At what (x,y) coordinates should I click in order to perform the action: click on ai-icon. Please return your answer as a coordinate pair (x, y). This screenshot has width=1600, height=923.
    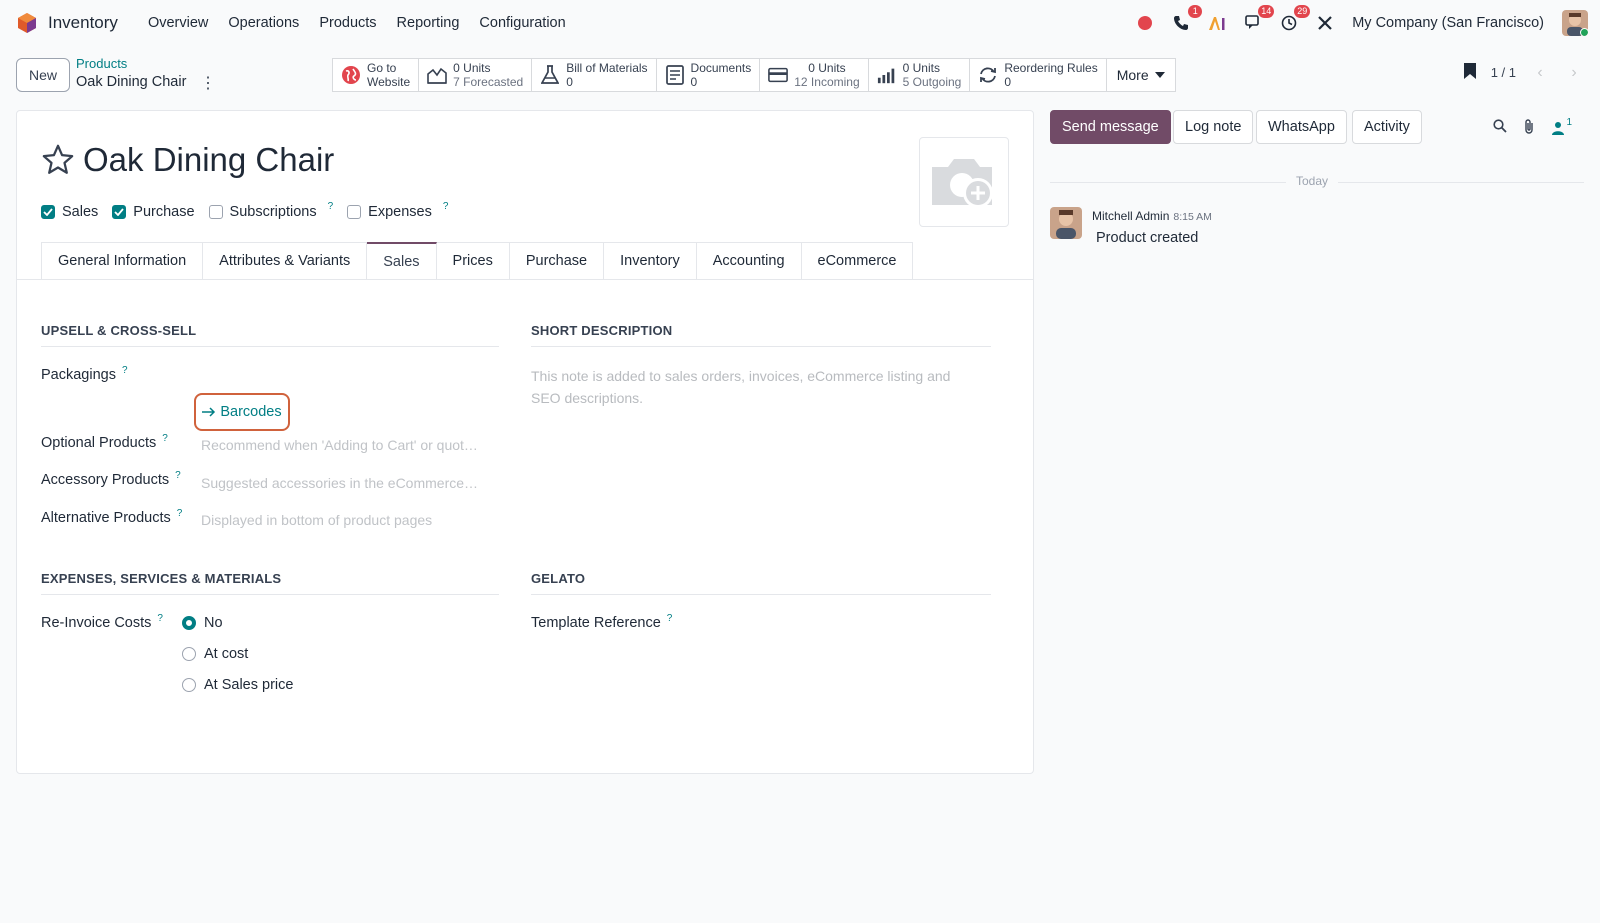
    Looking at the image, I should click on (1217, 23).